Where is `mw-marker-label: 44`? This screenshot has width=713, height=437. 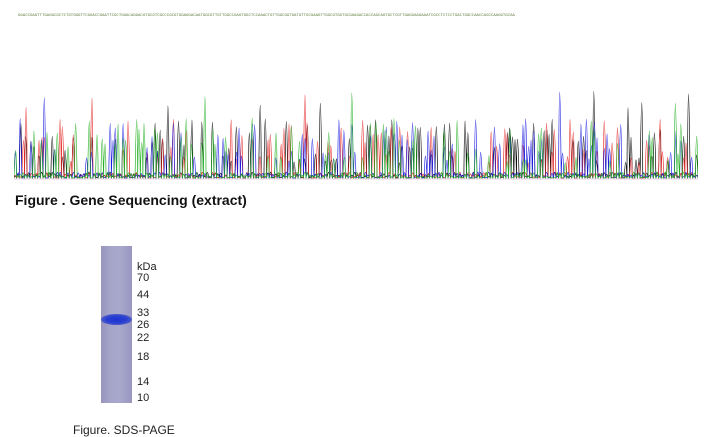
mw-marker-label: 44 is located at coordinates (143, 295).